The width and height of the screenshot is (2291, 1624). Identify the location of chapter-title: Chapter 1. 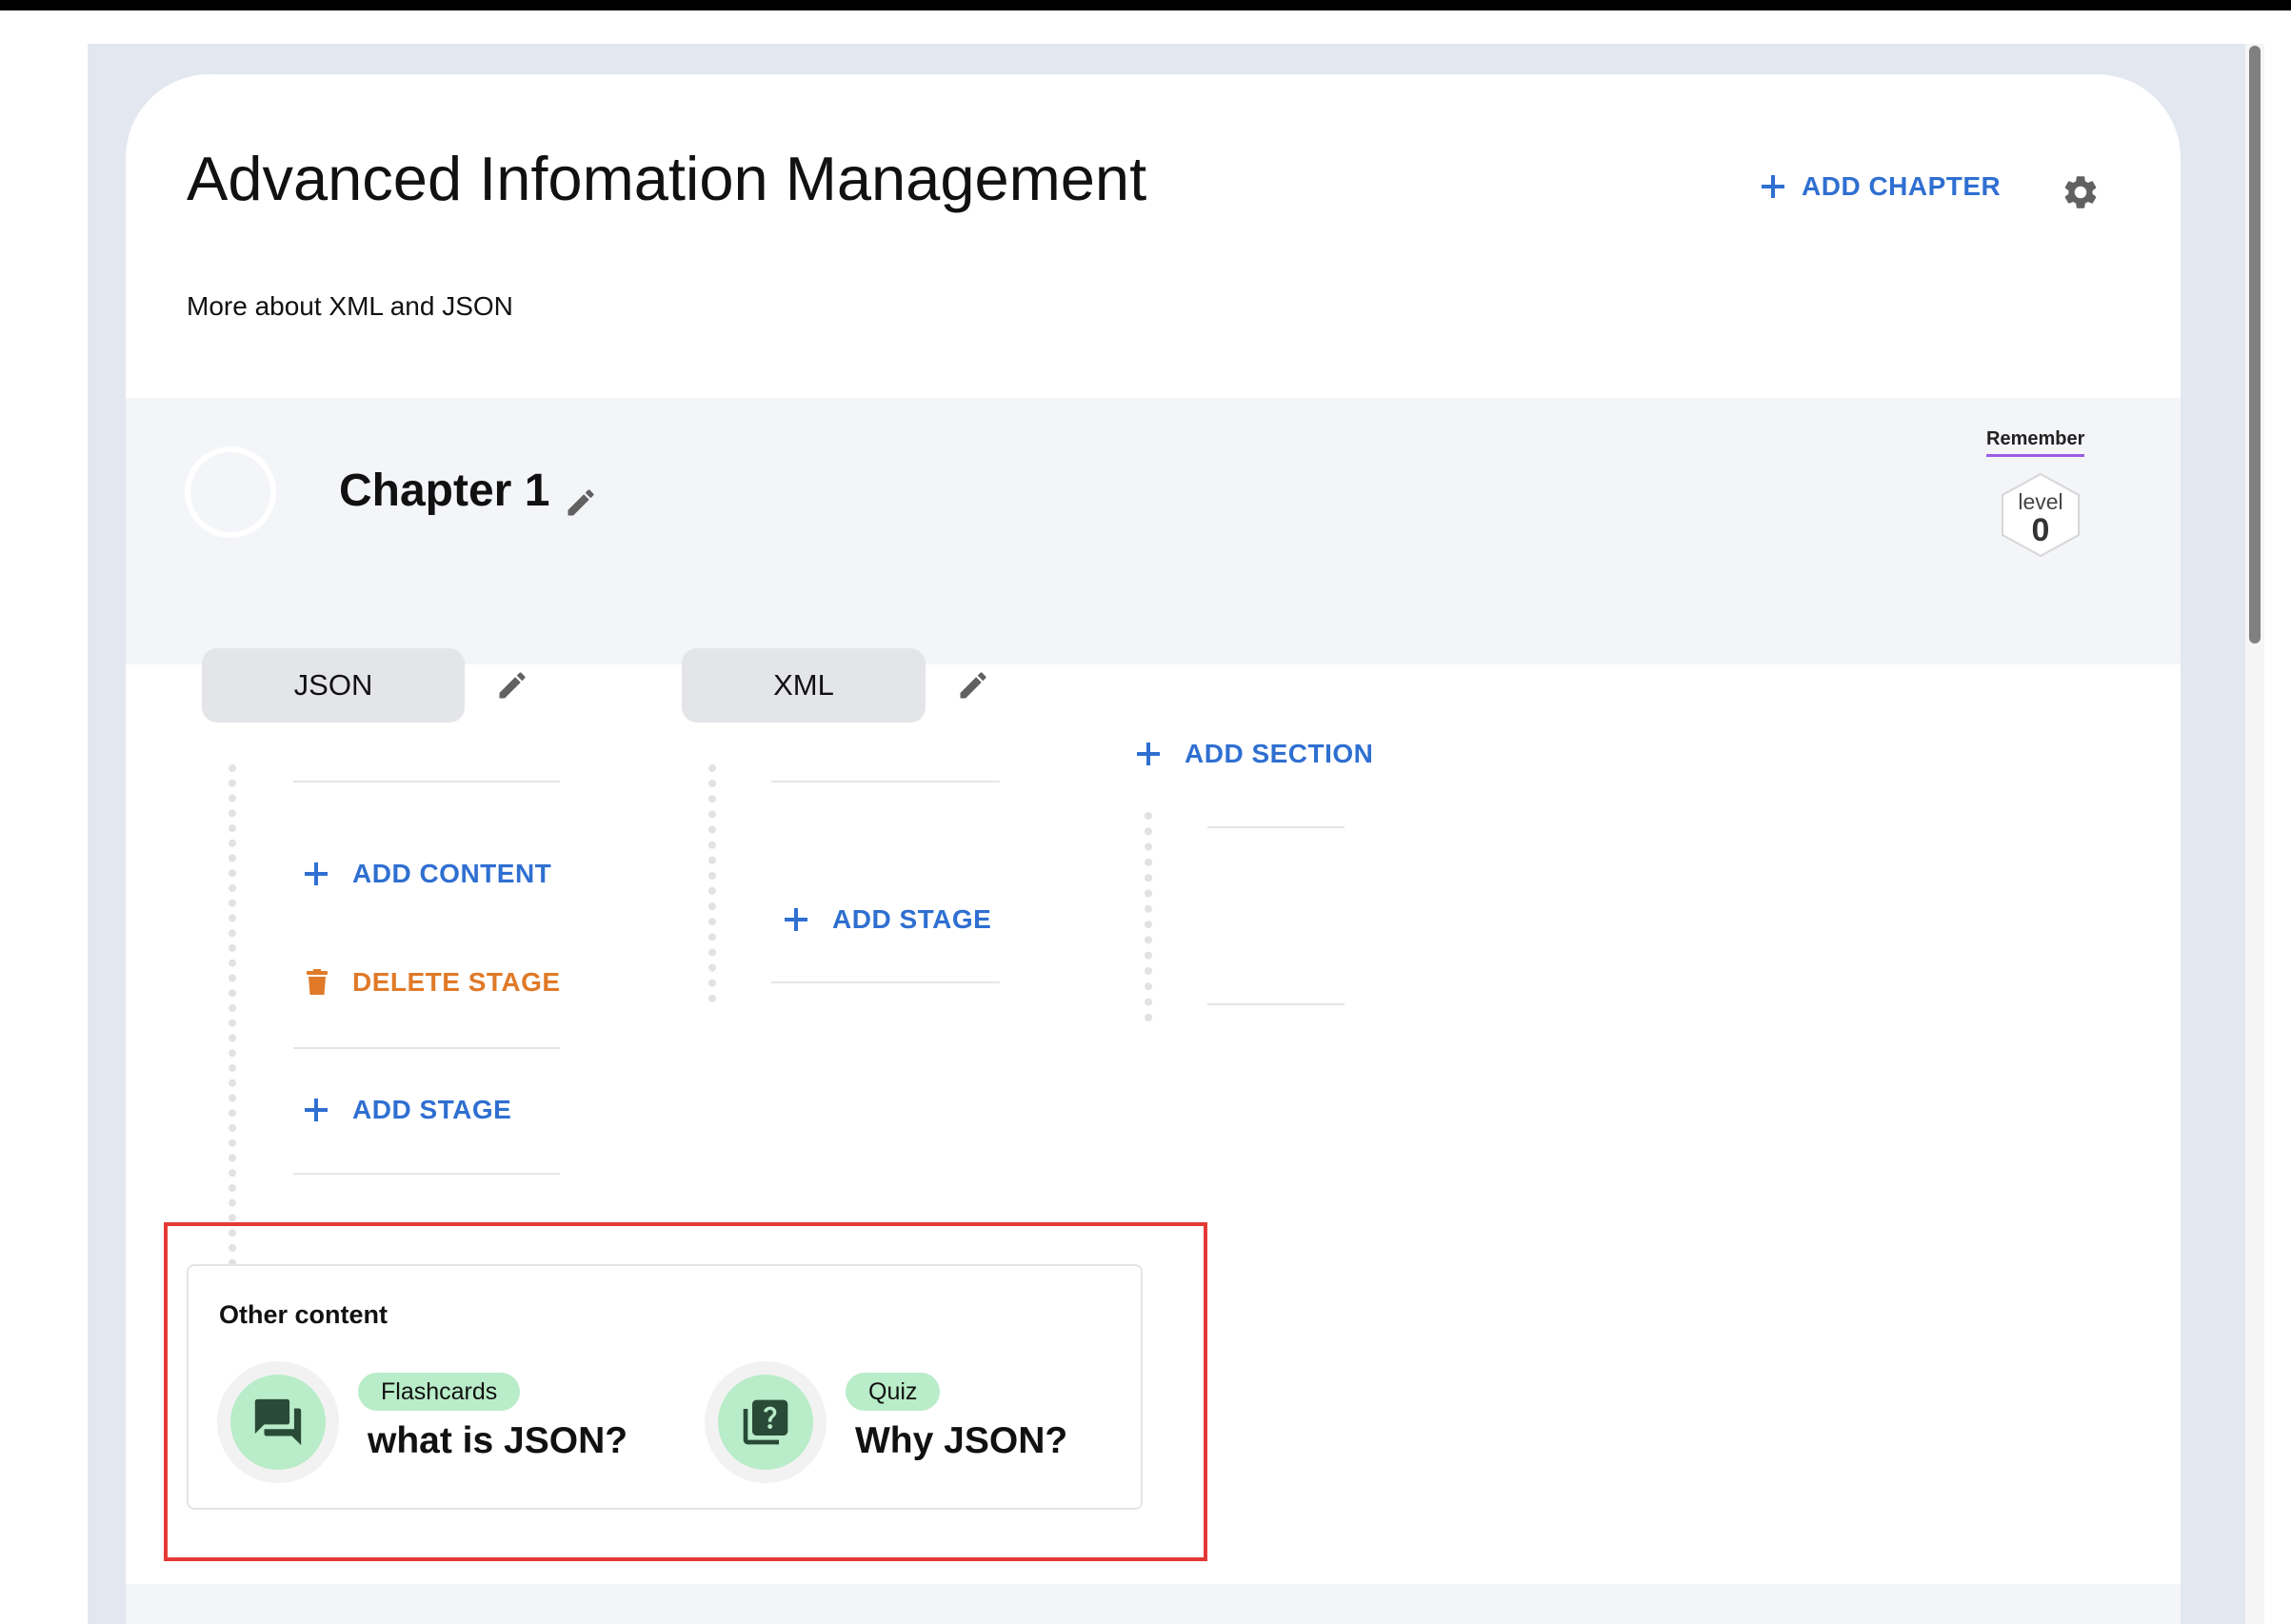
(444, 490).